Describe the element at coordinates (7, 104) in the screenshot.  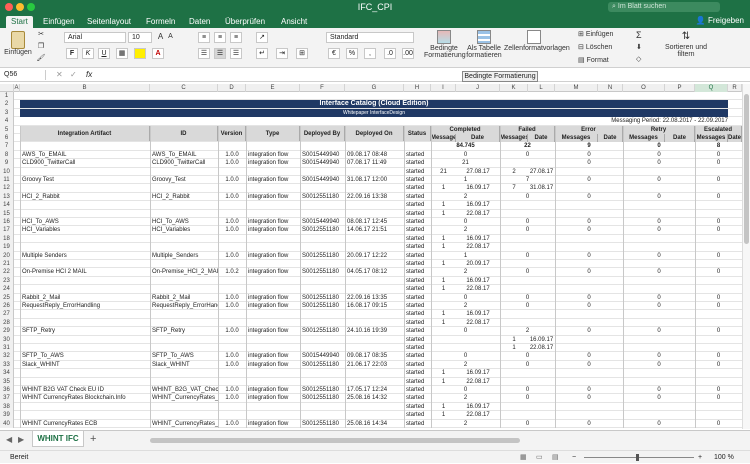
I see `row-number: 2` at that location.